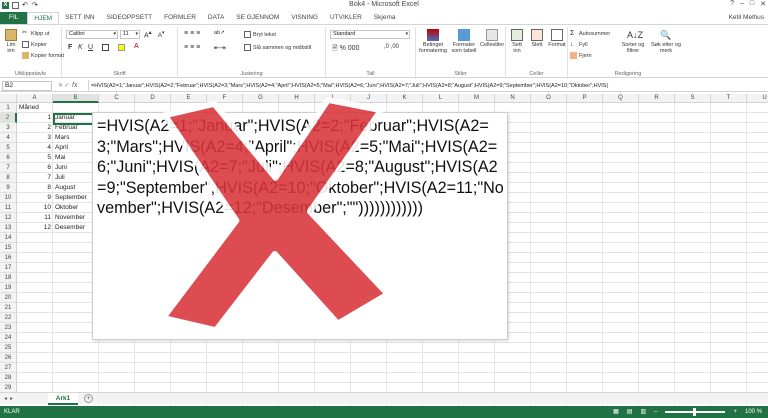 The height and width of the screenshot is (418, 768). Describe the element at coordinates (655, 412) in the screenshot. I see `zoom-out-icon: –` at that location.